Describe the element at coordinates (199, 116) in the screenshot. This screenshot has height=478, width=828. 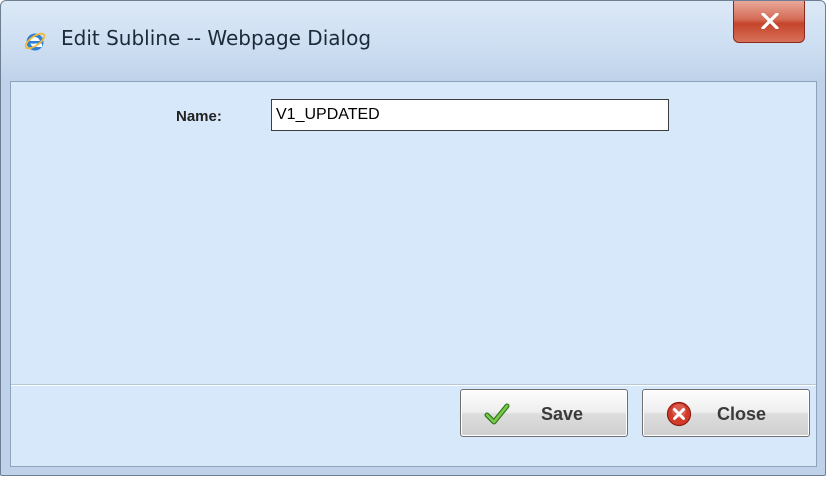
I see `name-label: Name:` at that location.